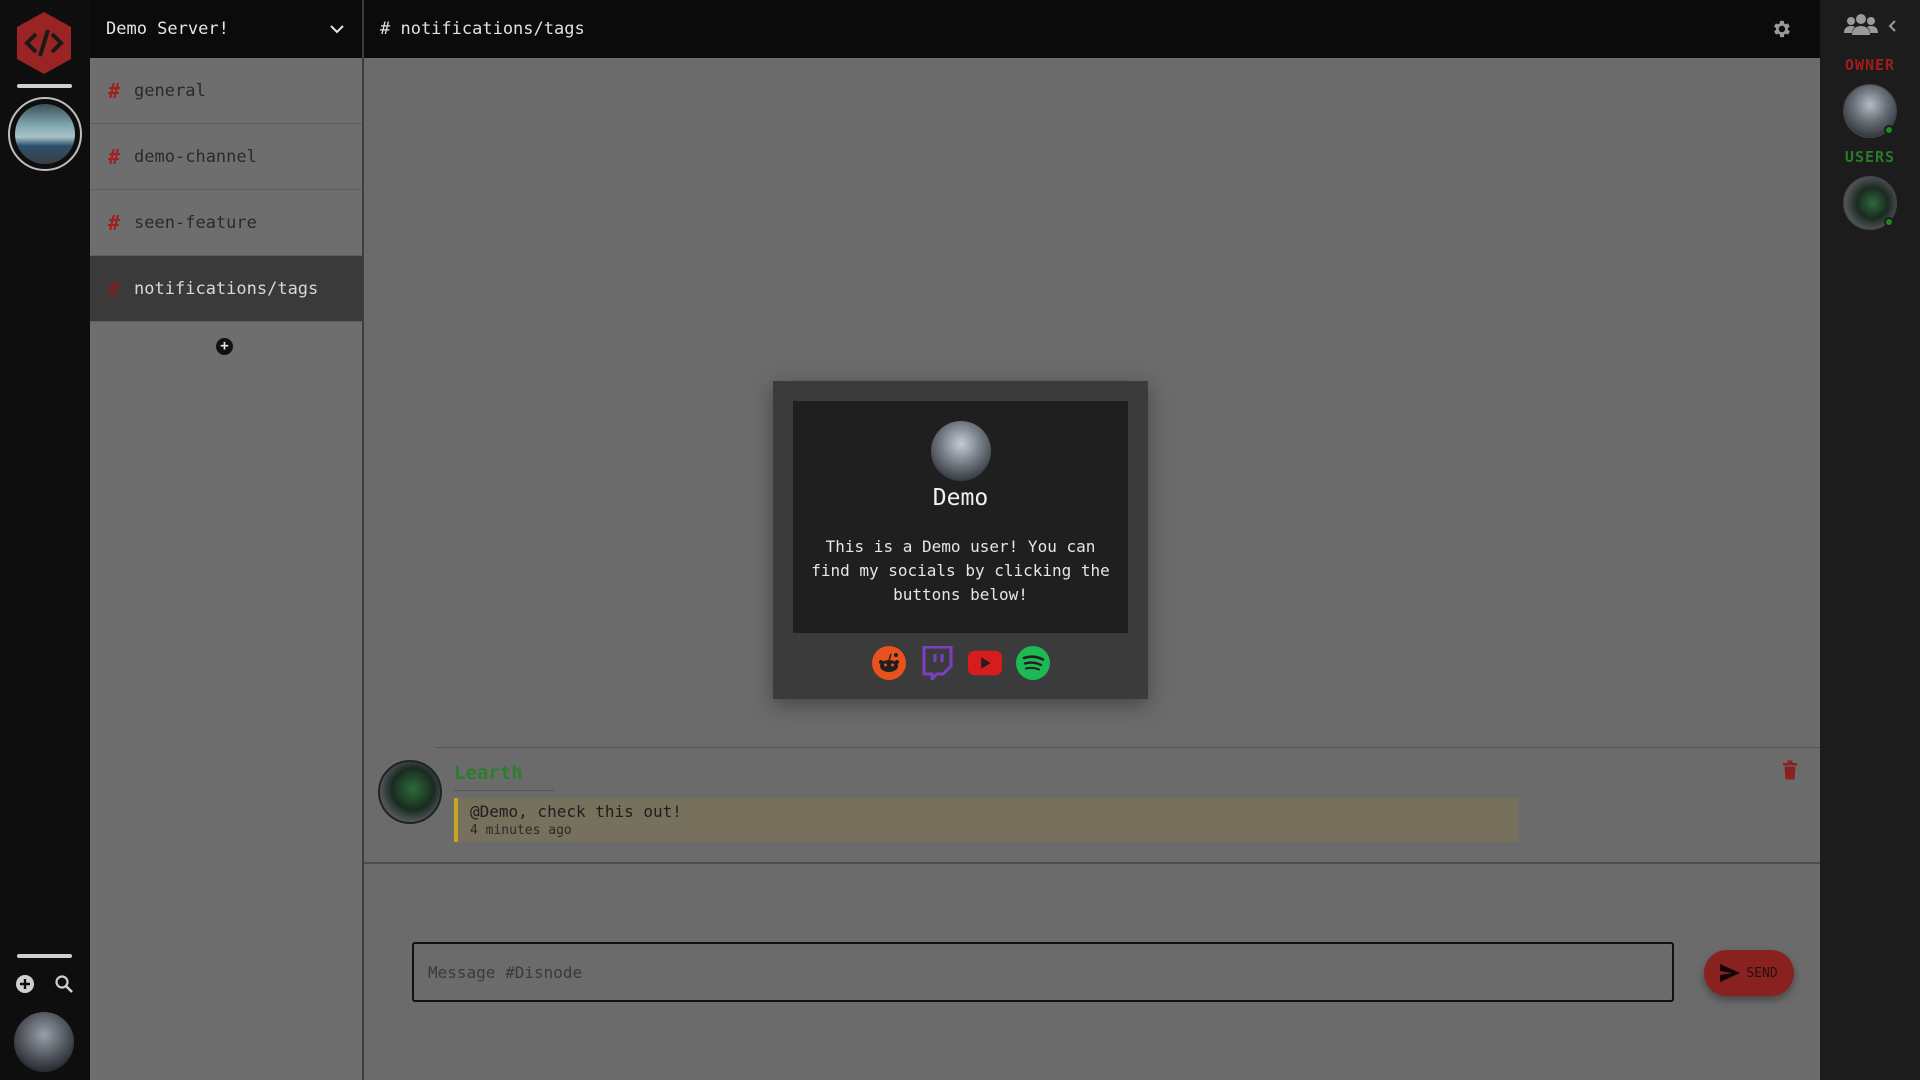 This screenshot has height=1080, width=1920. What do you see at coordinates (1870, 65) in the screenshot?
I see `role-label-owner: OWNER` at bounding box center [1870, 65].